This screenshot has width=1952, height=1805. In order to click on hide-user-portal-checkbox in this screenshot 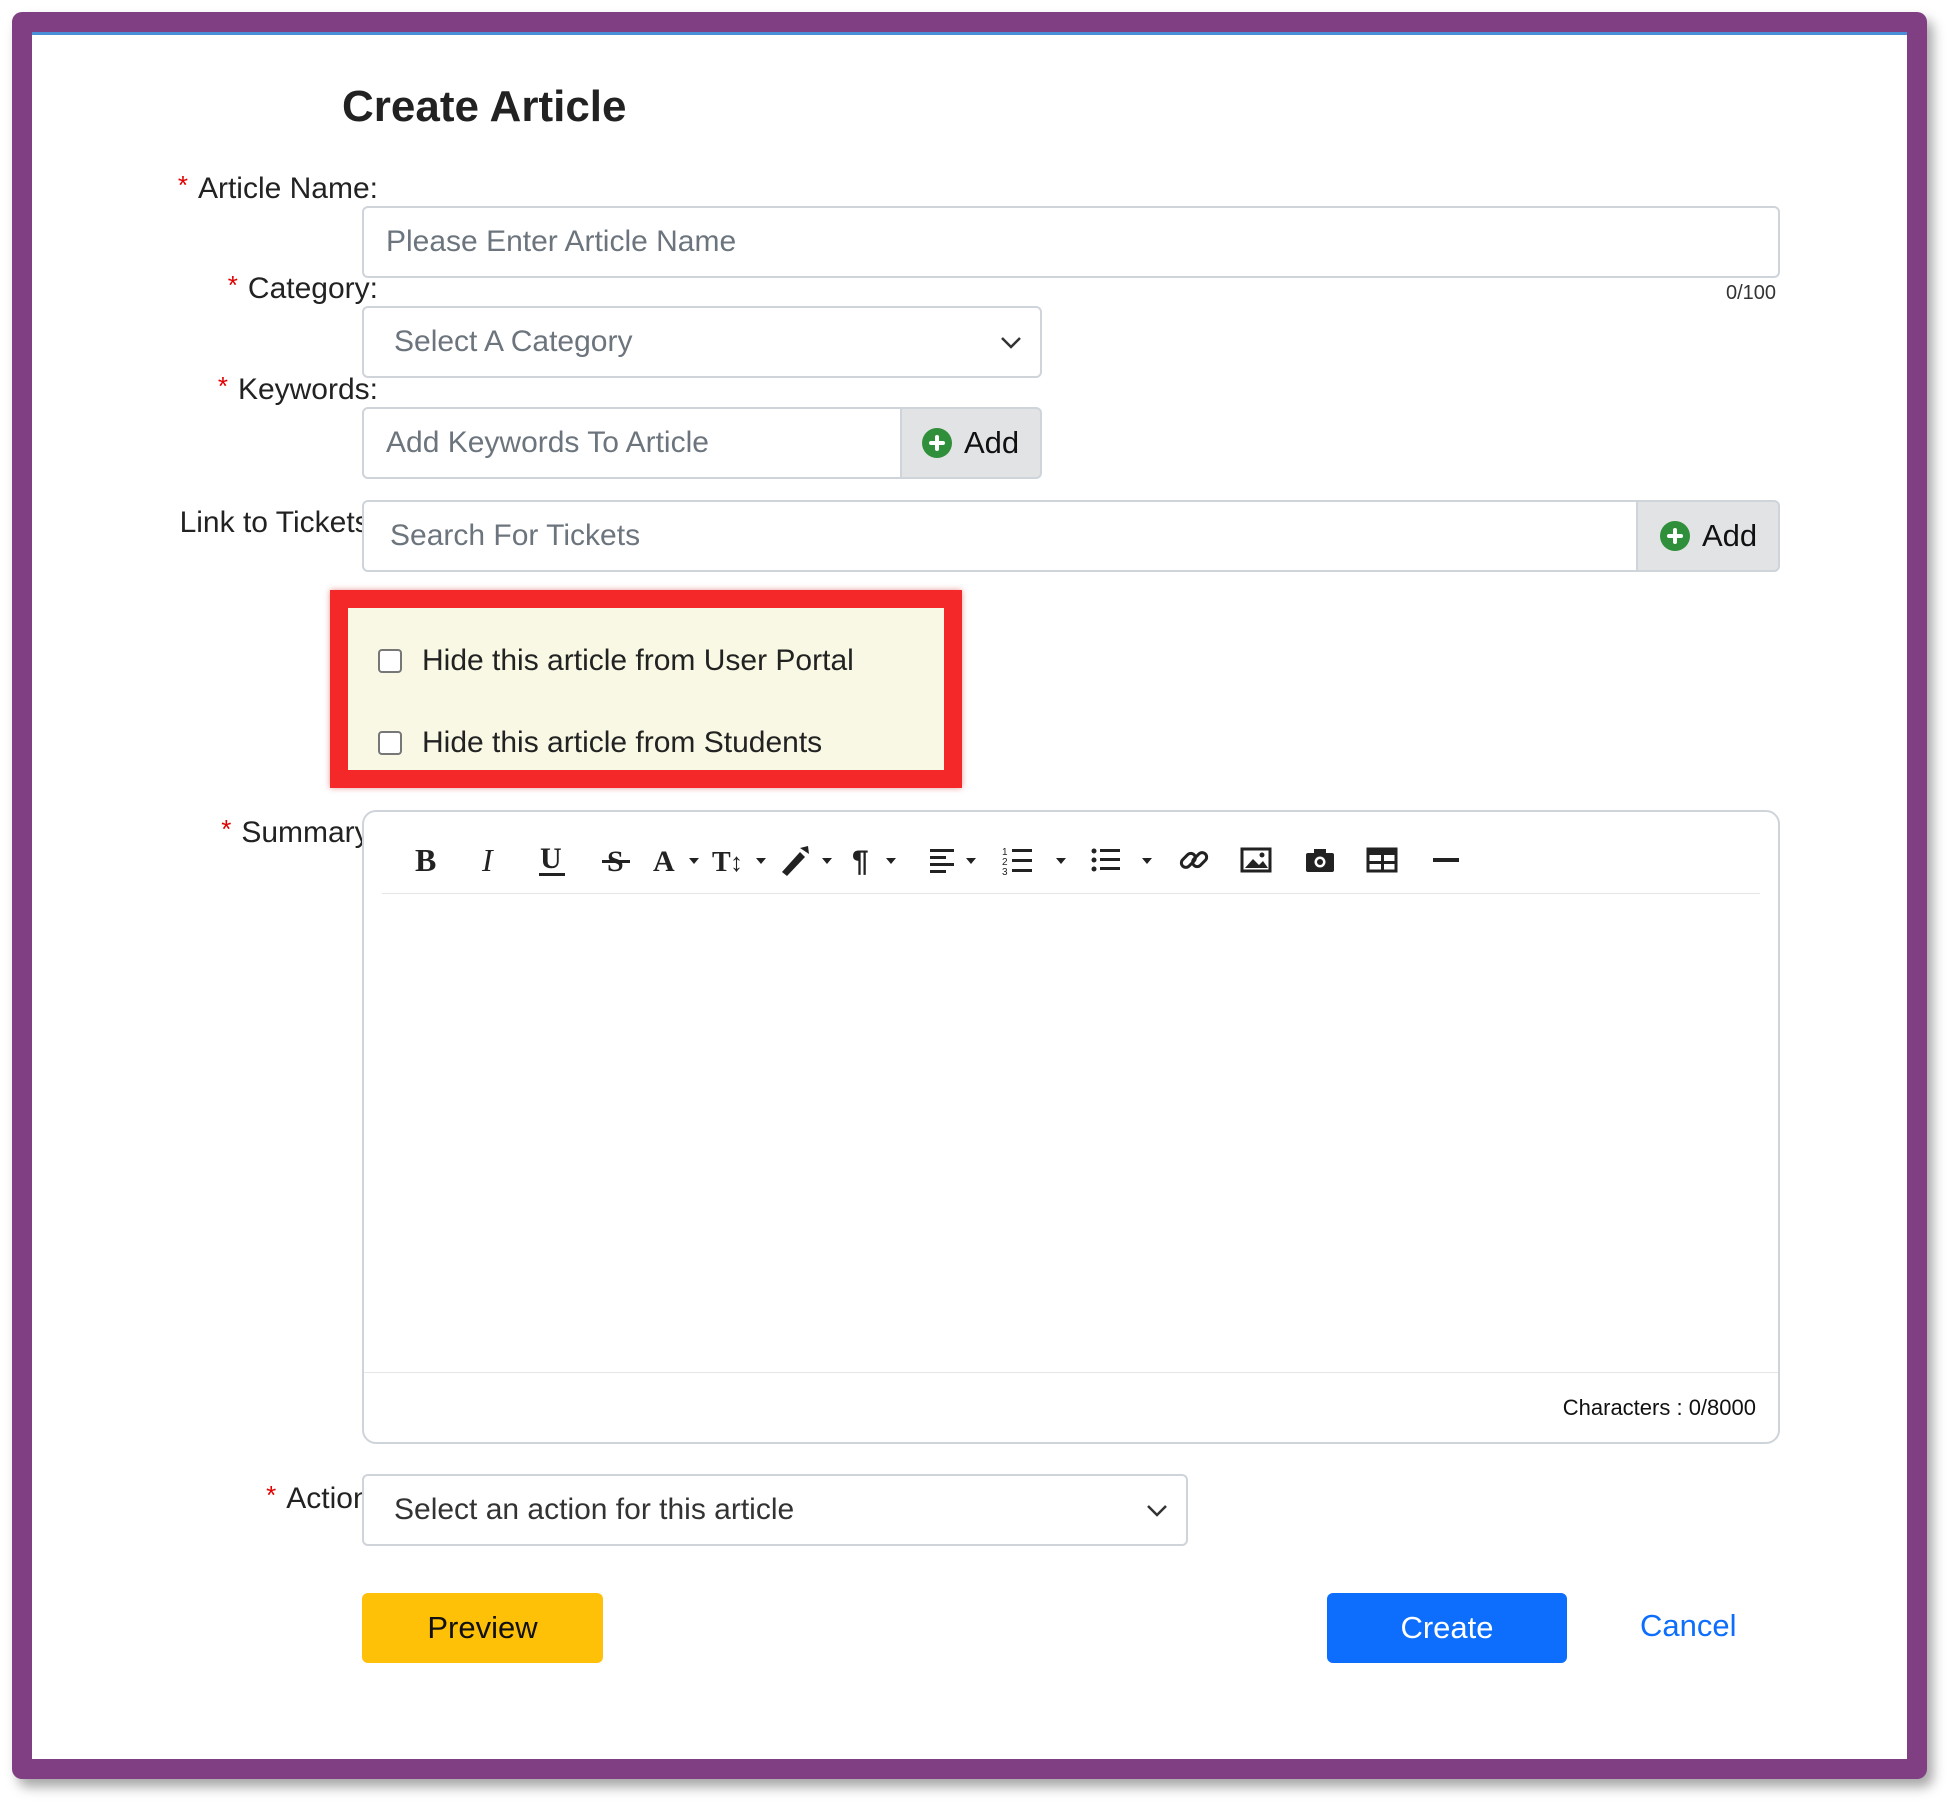, I will do `click(390, 661)`.